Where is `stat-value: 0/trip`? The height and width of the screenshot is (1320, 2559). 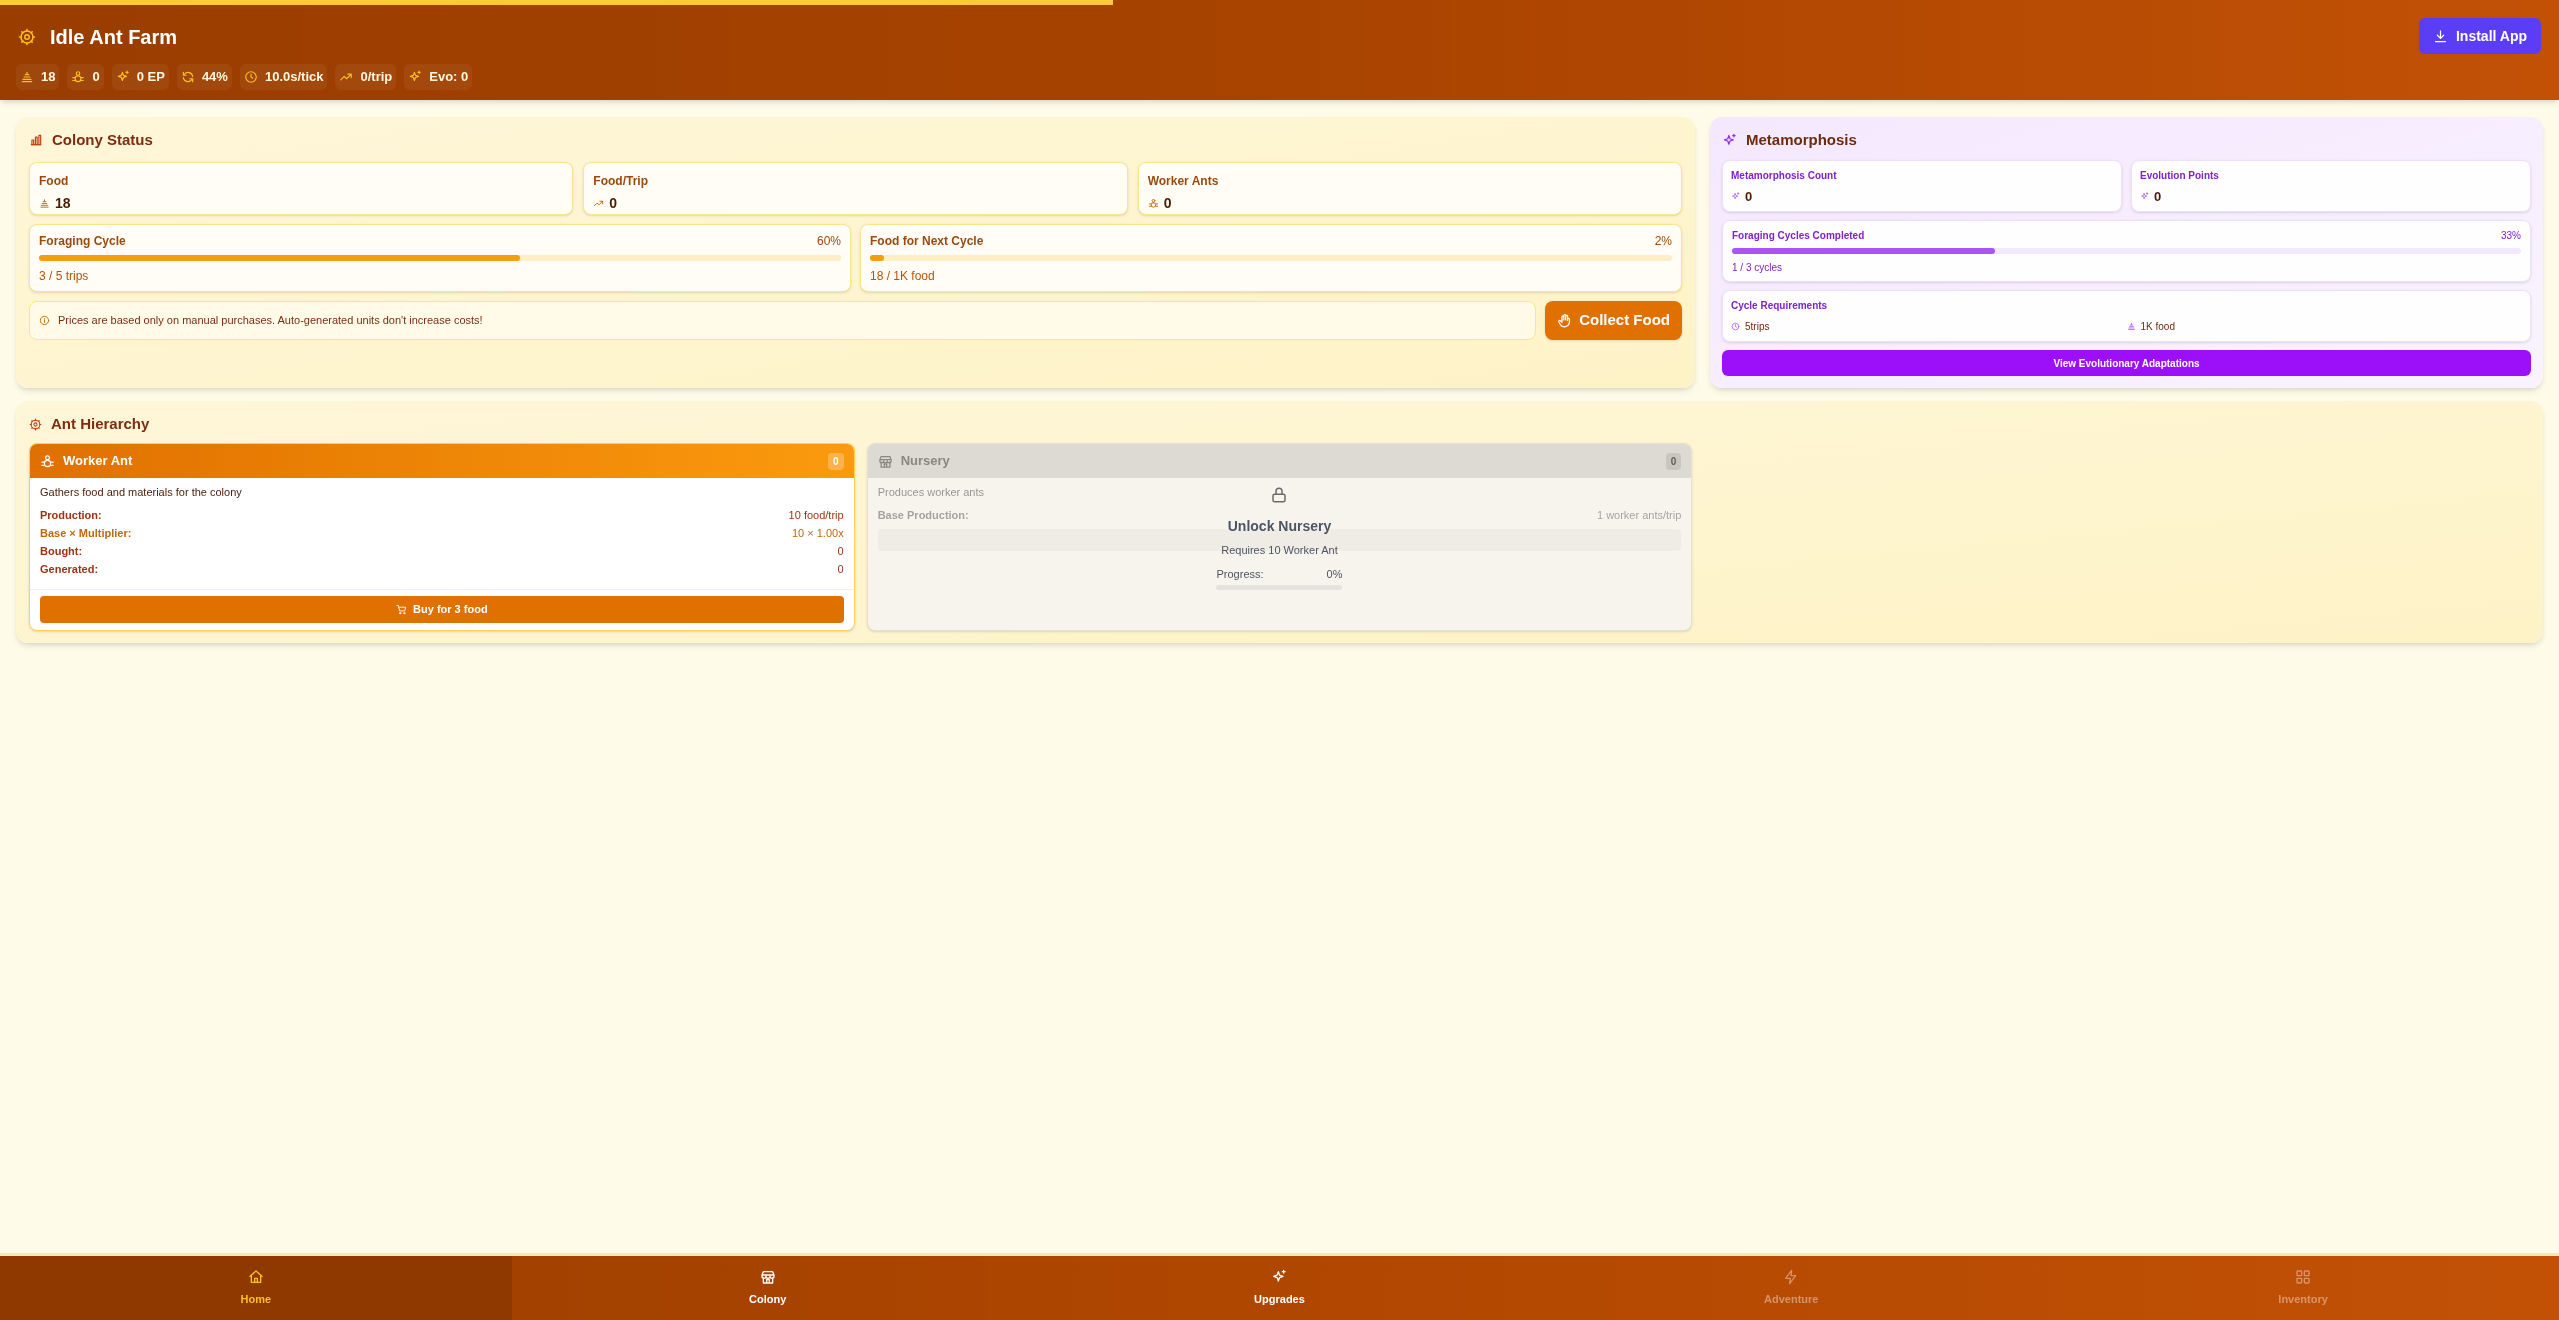 stat-value: 0/trip is located at coordinates (376, 77).